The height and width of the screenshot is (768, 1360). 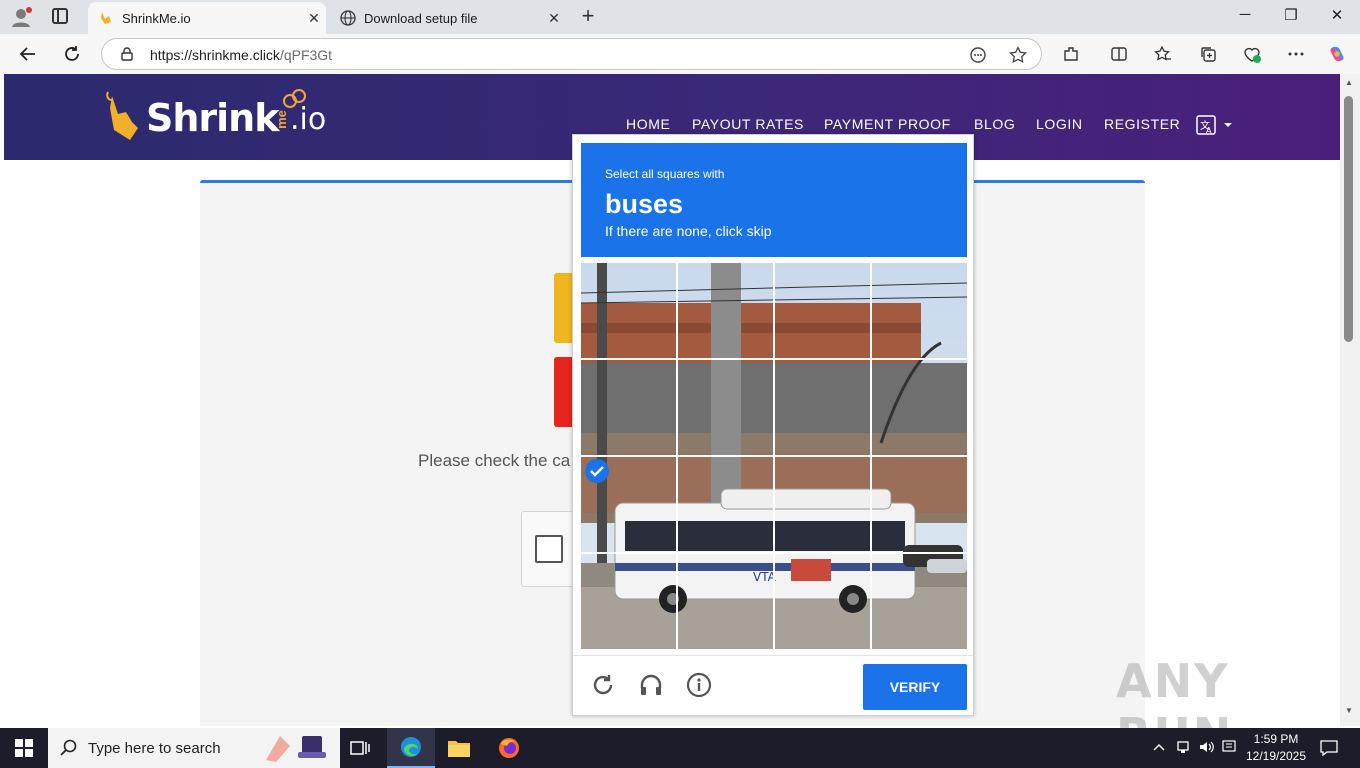 I want to click on language-dropdown: 文 A, so click(x=1216, y=125).